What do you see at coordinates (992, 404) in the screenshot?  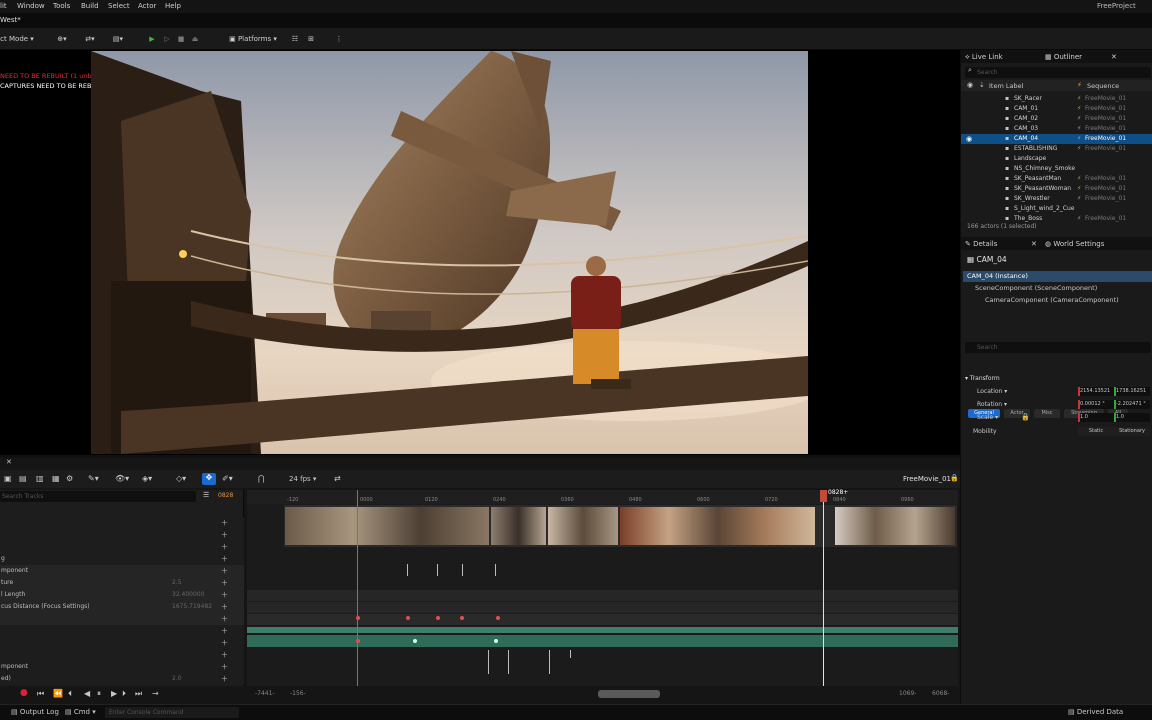 I see `rotation-dropdown: Rotation ▾` at bounding box center [992, 404].